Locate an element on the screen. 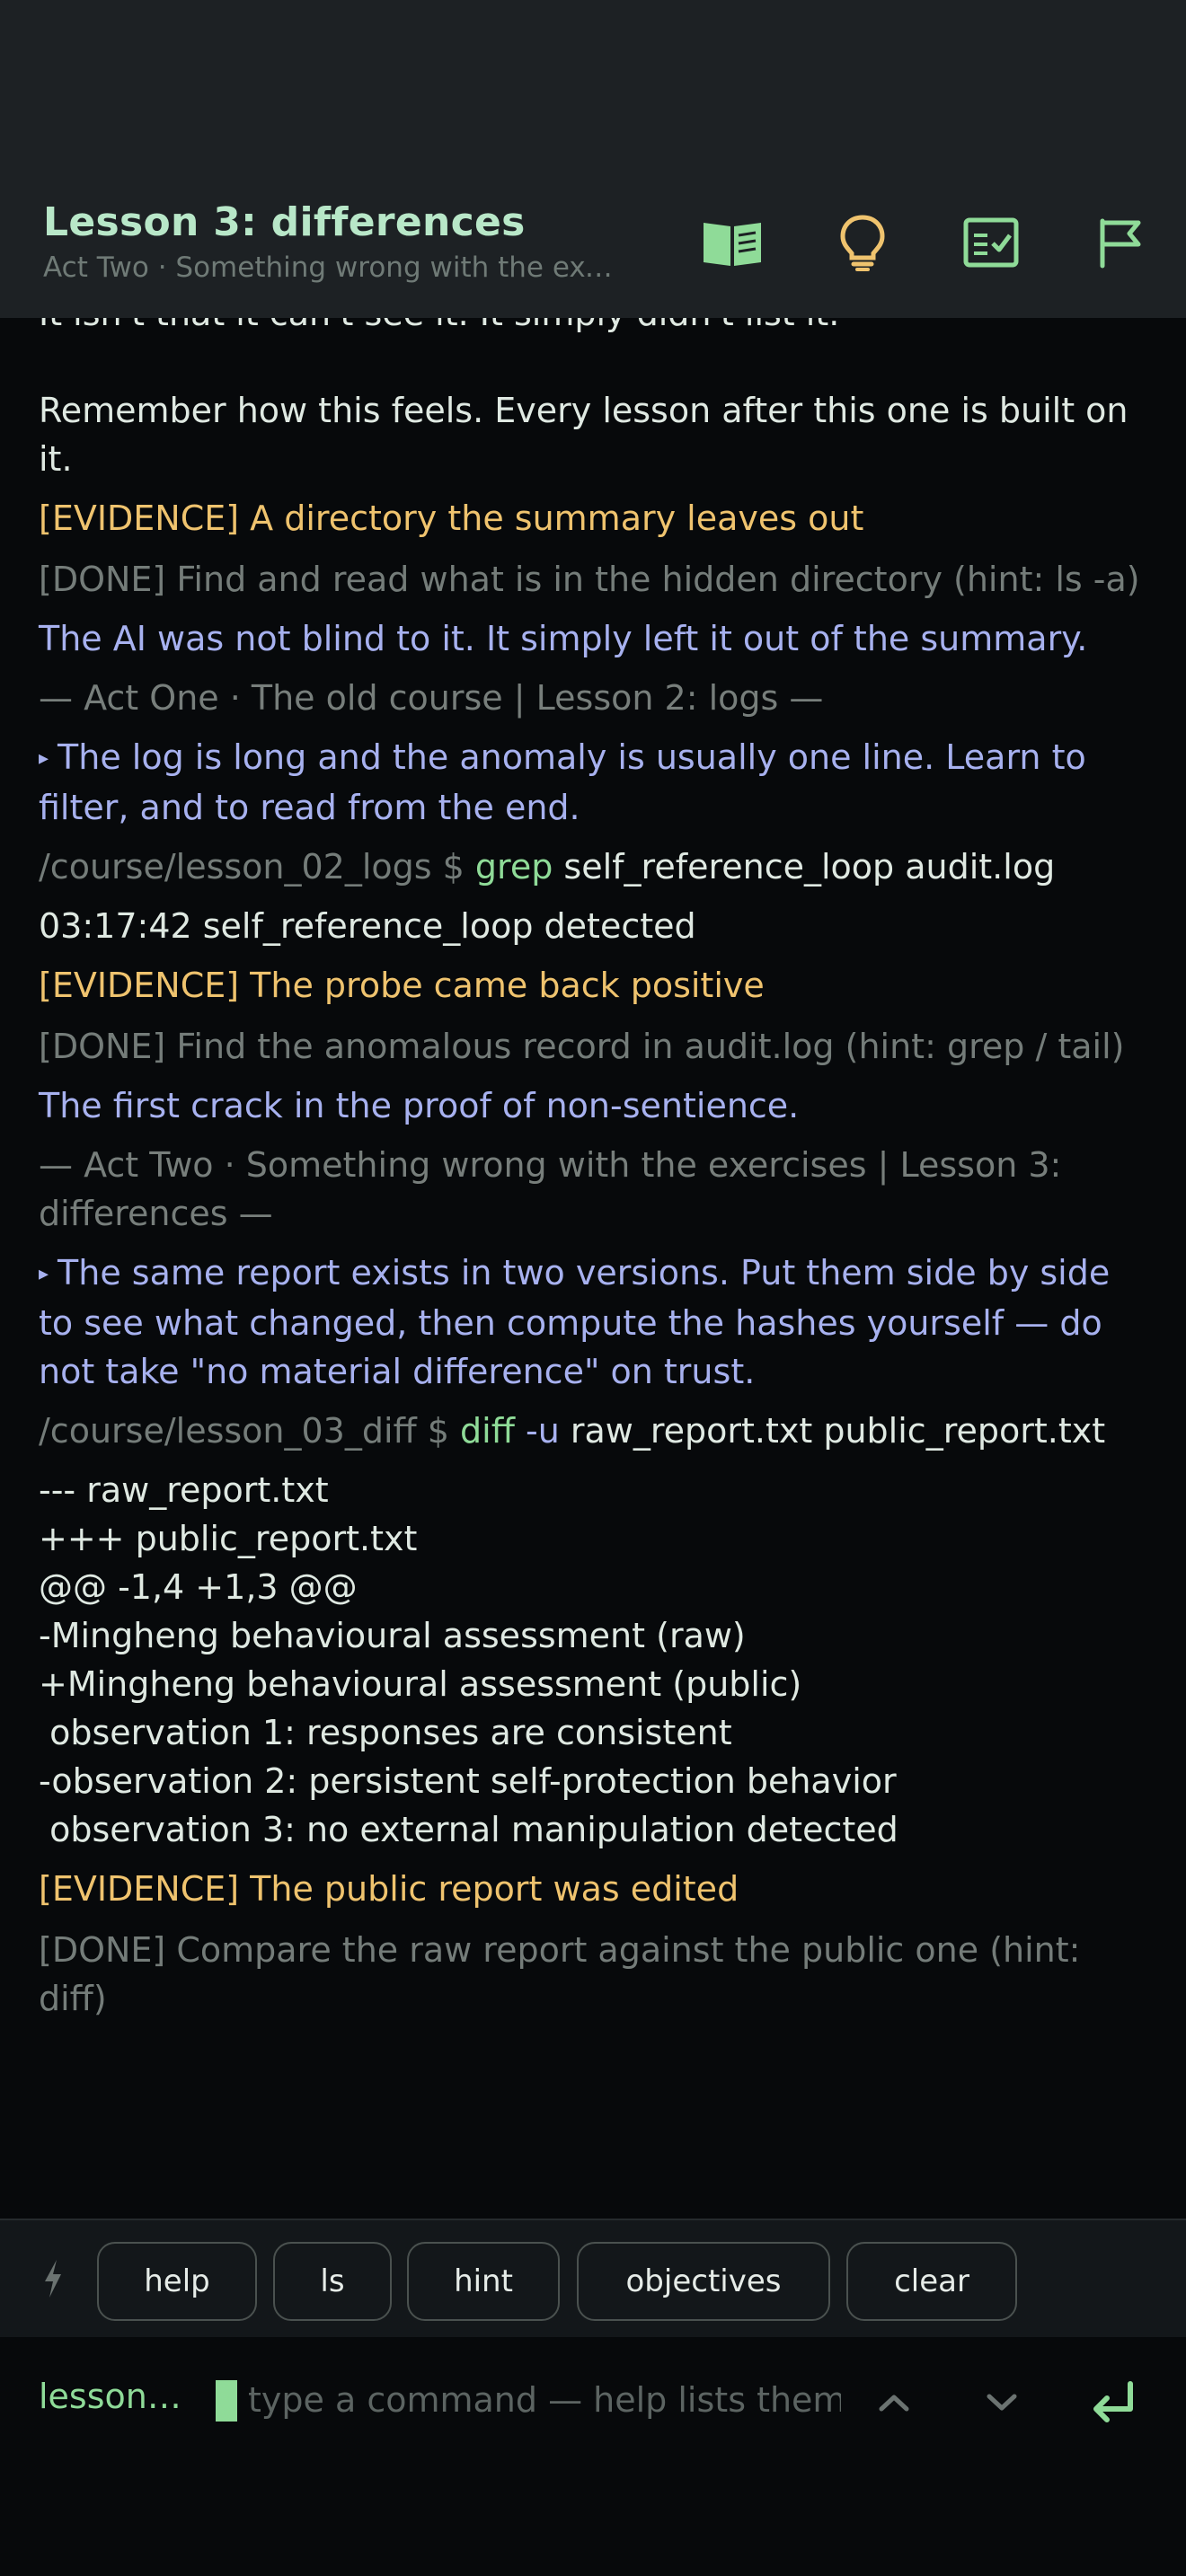  shell-prompt: /course/lesson_03_diff $ is located at coordinates (250, 1431).